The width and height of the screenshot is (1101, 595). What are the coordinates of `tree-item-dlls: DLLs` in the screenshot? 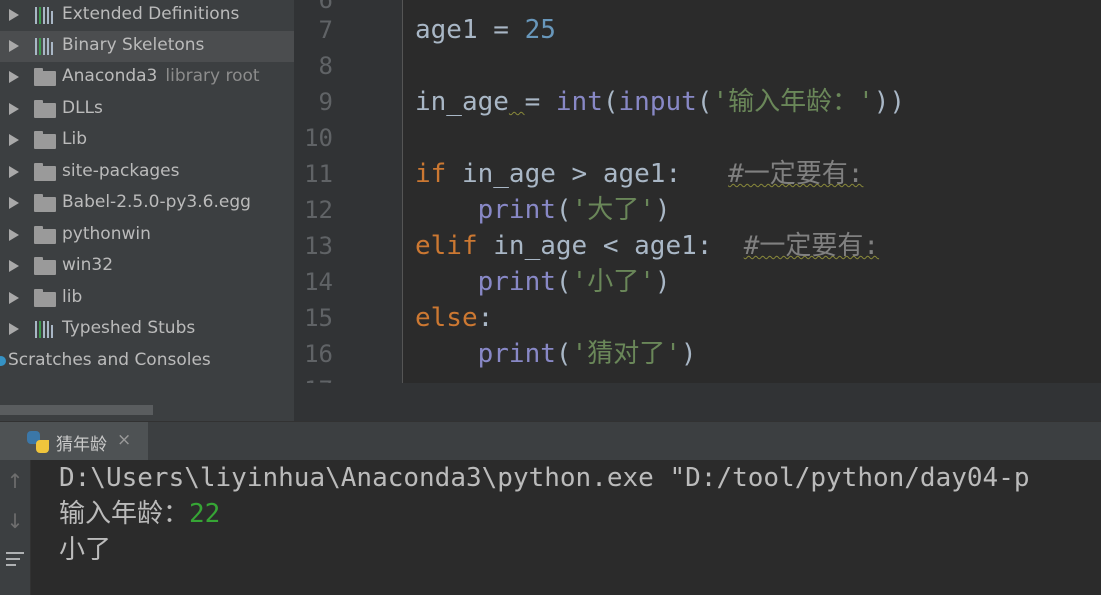 It's located at (147, 109).